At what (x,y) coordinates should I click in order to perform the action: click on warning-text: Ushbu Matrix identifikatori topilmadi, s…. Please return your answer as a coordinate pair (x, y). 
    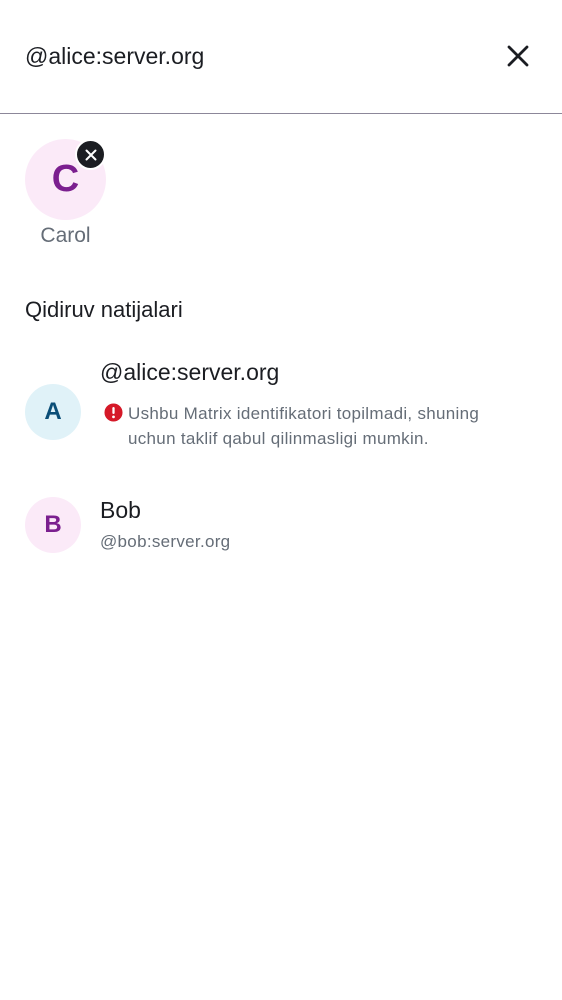
    Looking at the image, I should click on (304, 426).